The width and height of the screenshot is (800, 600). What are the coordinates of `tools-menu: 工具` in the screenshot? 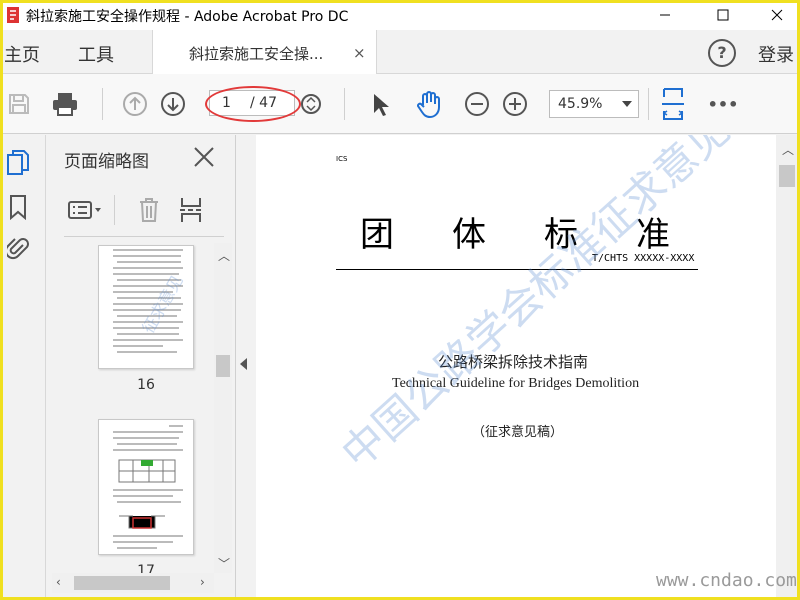 It's located at (96, 54).